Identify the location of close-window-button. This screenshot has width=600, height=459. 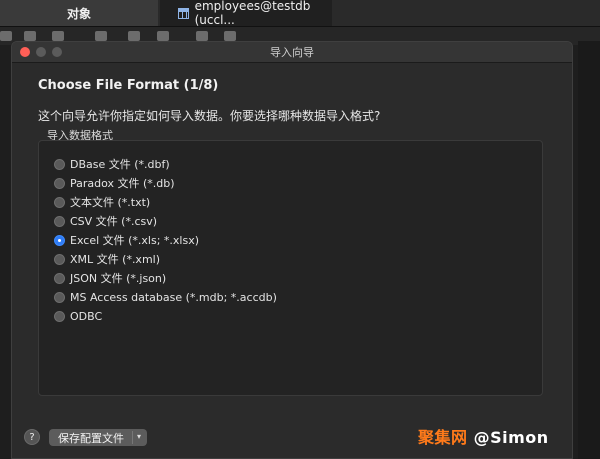
(25, 52).